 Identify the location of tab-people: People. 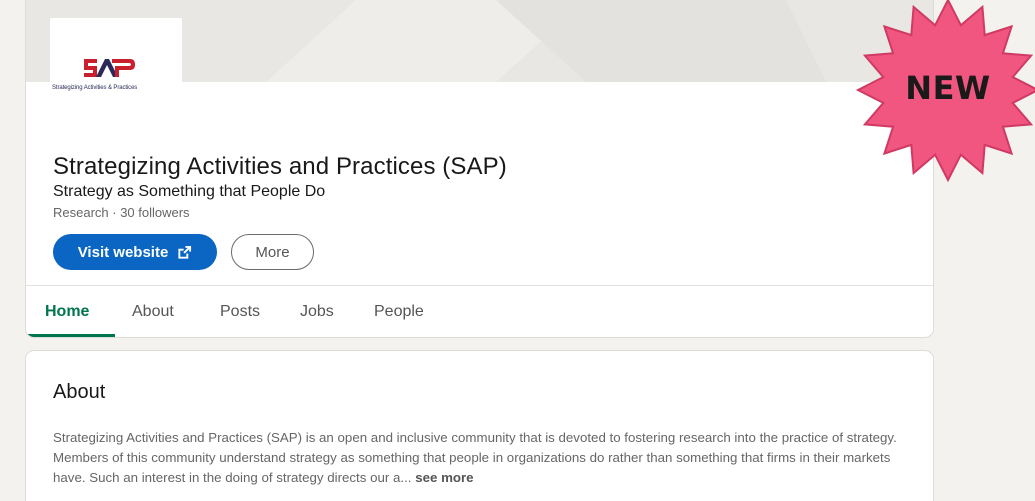
(399, 312).